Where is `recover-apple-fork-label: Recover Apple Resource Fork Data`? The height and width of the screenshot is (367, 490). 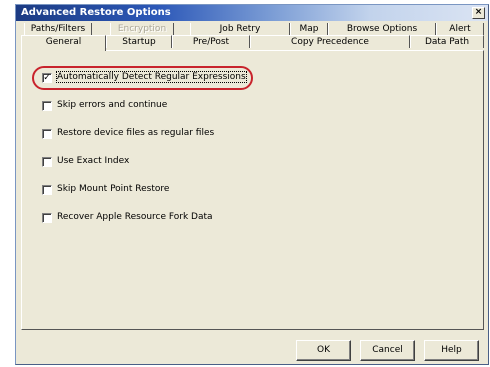 recover-apple-fork-label: Recover Apple Resource Fork Data is located at coordinates (135, 217).